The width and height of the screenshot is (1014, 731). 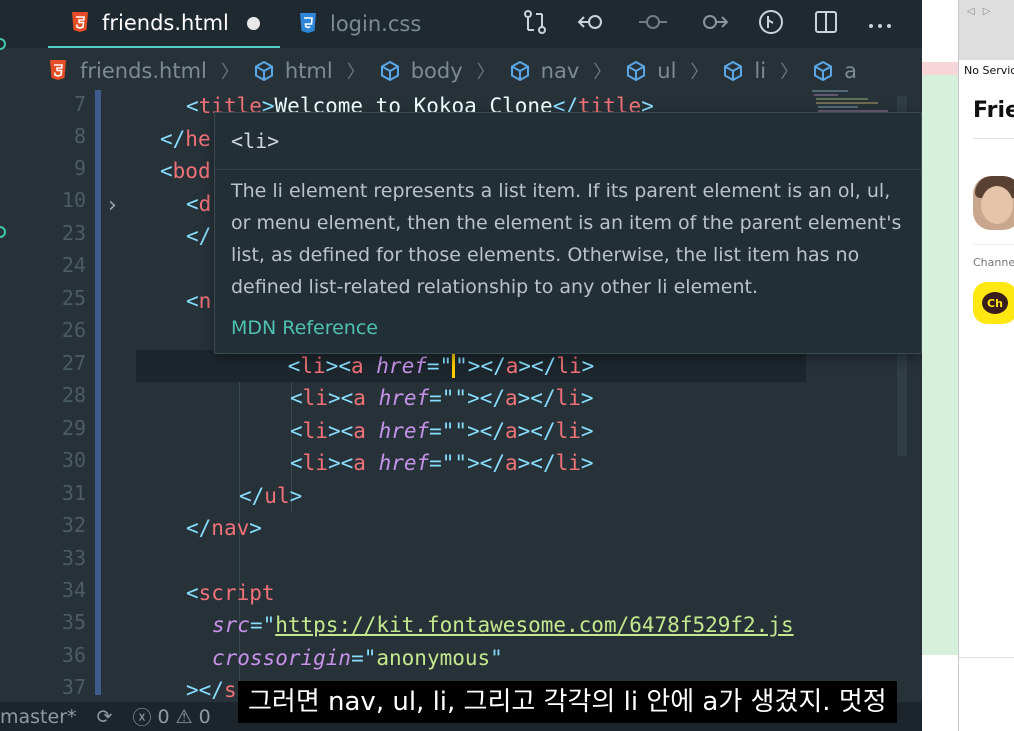 What do you see at coordinates (199, 236) in the screenshot?
I see `code-line-23: </` at bounding box center [199, 236].